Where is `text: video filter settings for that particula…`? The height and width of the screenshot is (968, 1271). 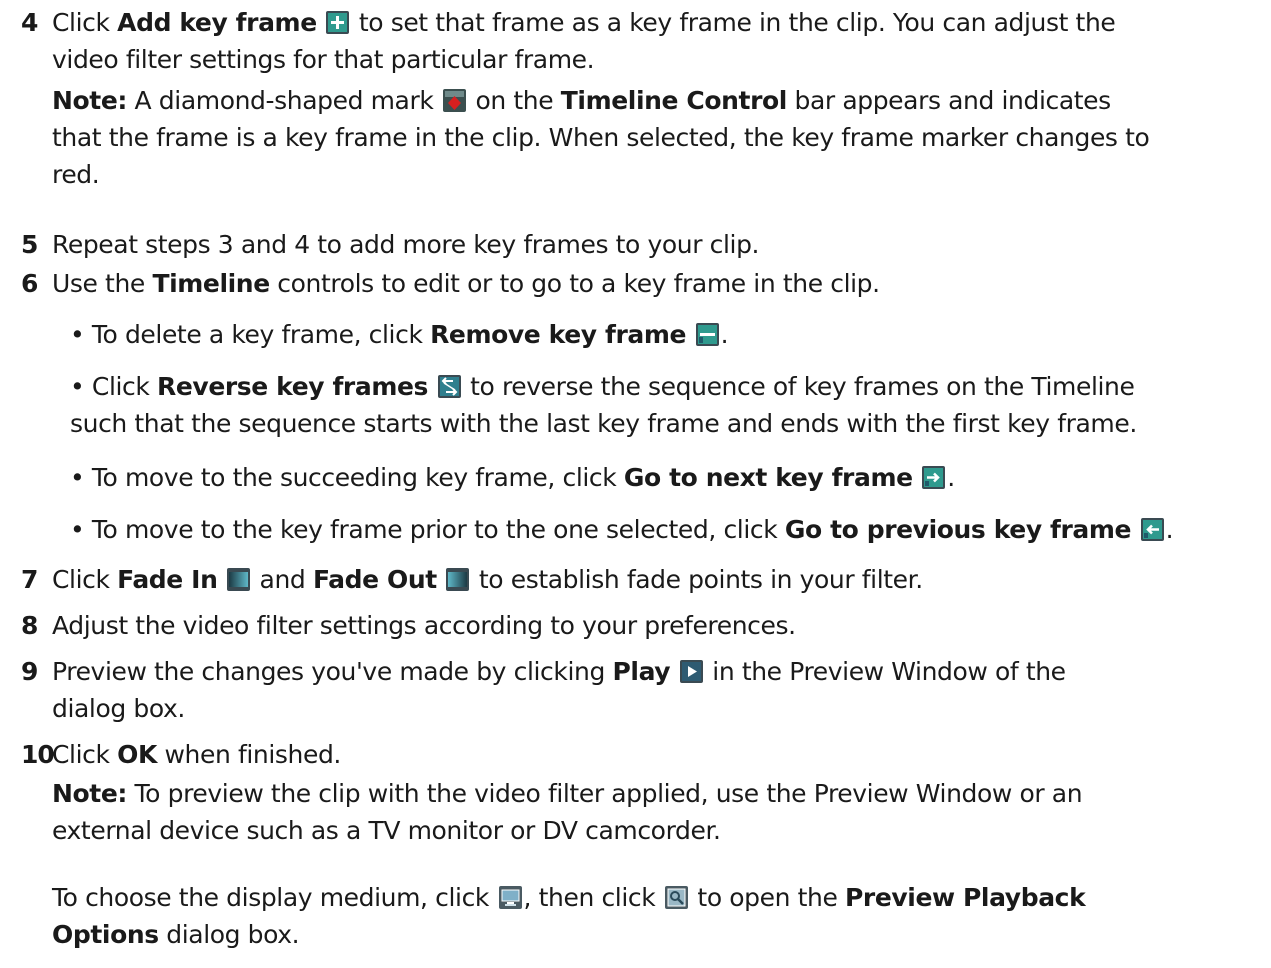
text: video filter settings for that particula… is located at coordinates (323, 59).